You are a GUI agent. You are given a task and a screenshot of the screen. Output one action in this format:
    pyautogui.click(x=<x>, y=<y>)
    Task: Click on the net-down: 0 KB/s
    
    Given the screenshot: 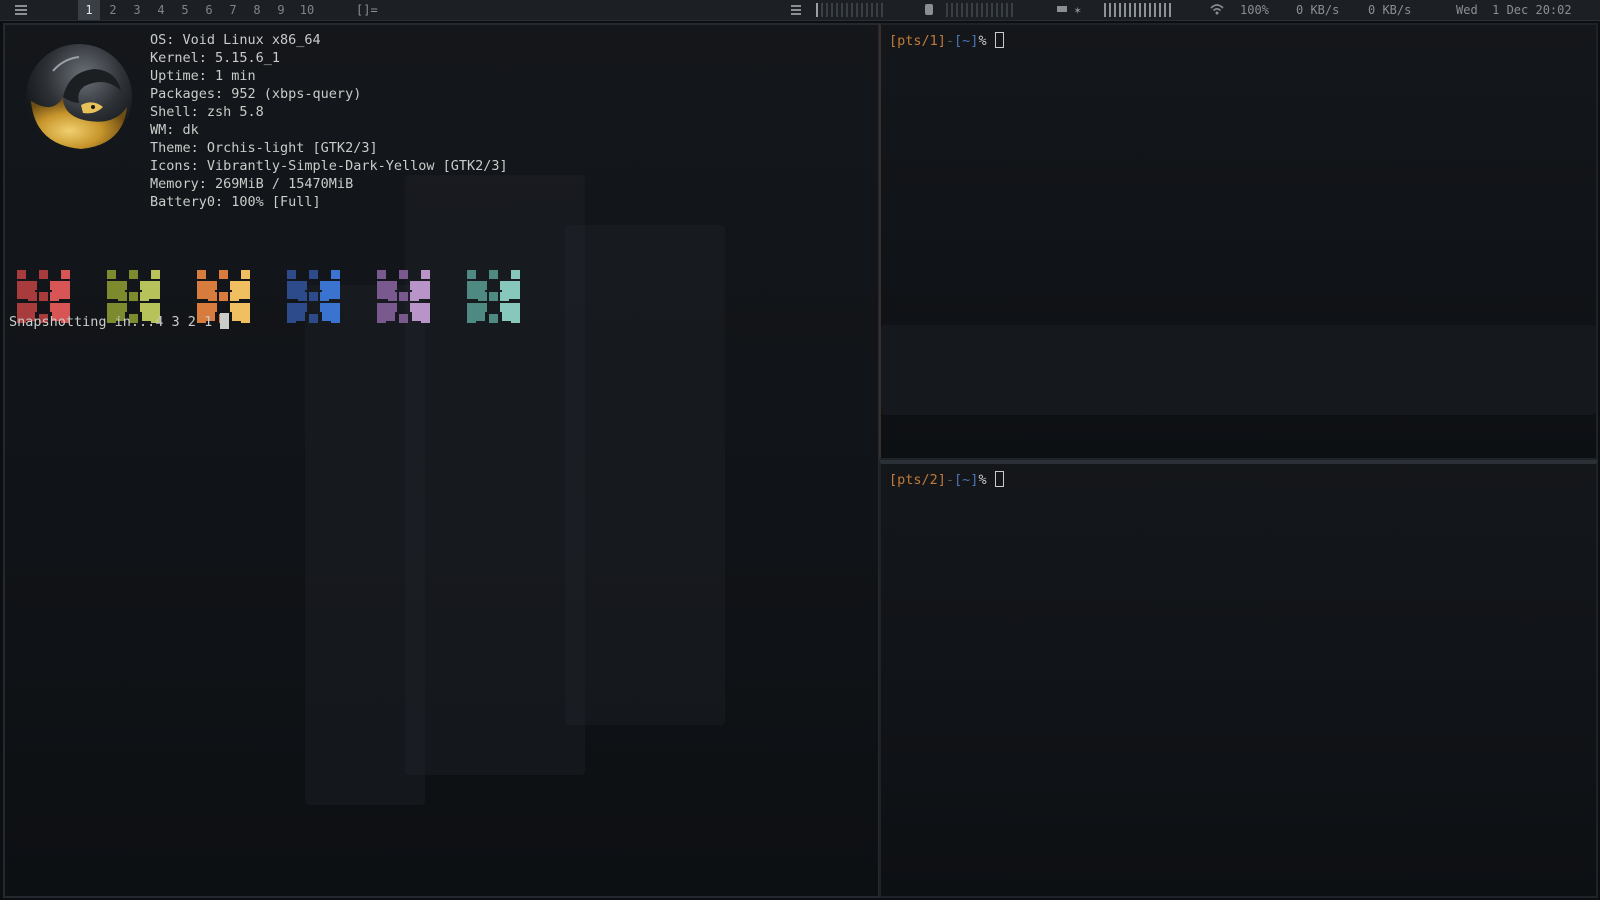 What is the action you would take?
    pyautogui.click(x=1318, y=10)
    